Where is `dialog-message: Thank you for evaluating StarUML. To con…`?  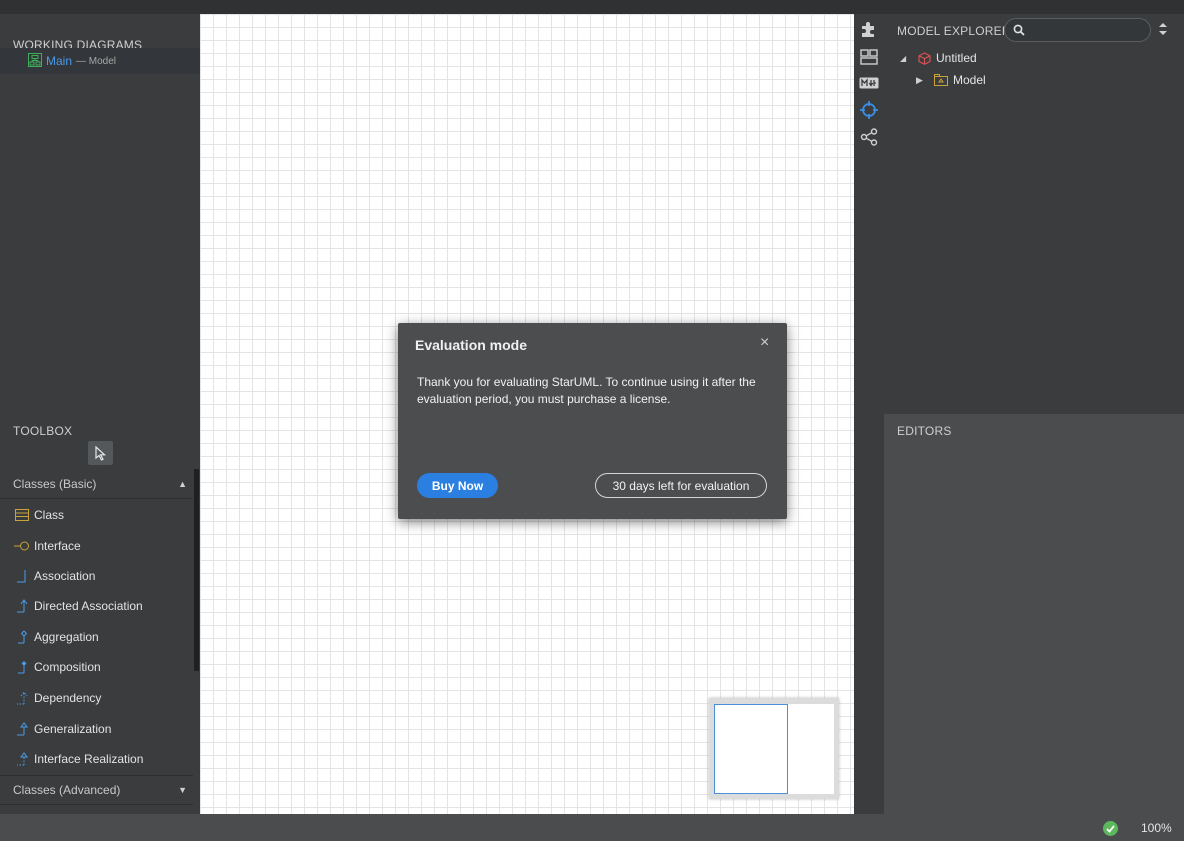 dialog-message: Thank you for evaluating StarUML. To con… is located at coordinates (586, 390).